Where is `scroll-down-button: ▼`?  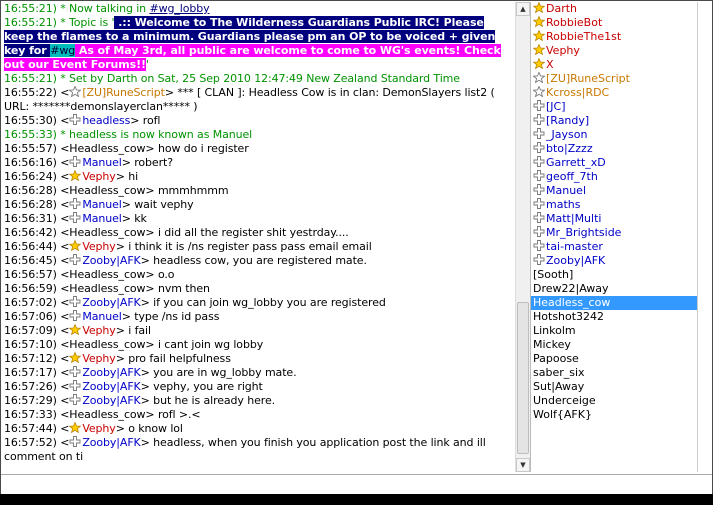 scroll-down-button: ▼ is located at coordinates (523, 465).